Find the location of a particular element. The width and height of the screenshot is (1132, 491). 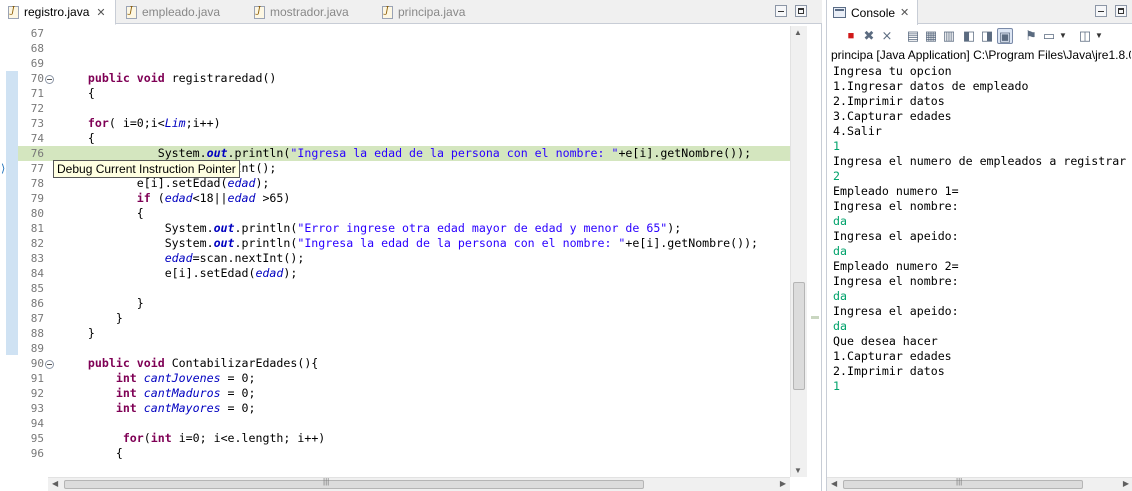

code-token: .println( is located at coordinates (259, 153).